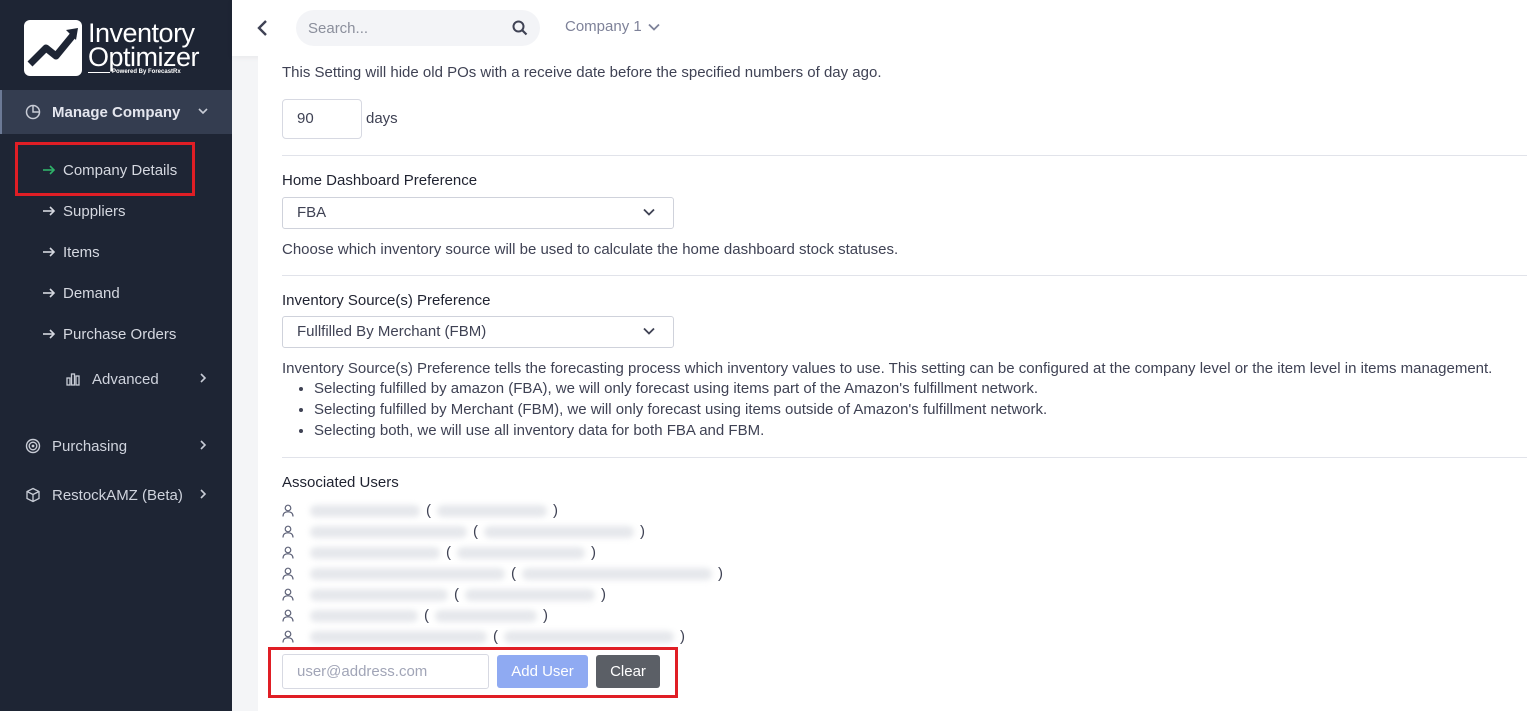 This screenshot has height=711, width=1527. I want to click on sidebar-item-demand: Demand, so click(81, 293).